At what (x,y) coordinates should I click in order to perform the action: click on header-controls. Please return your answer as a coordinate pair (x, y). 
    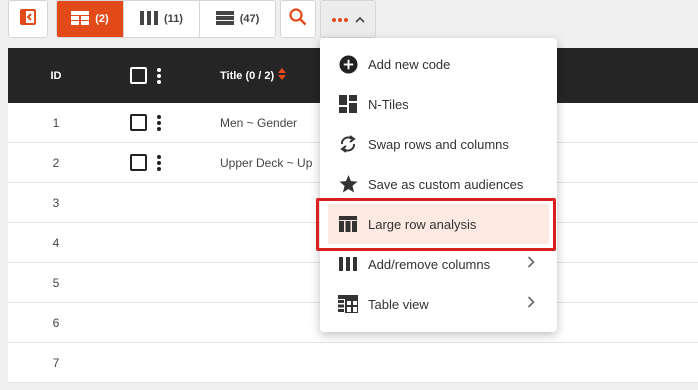
    Looking at the image, I should click on (145, 75).